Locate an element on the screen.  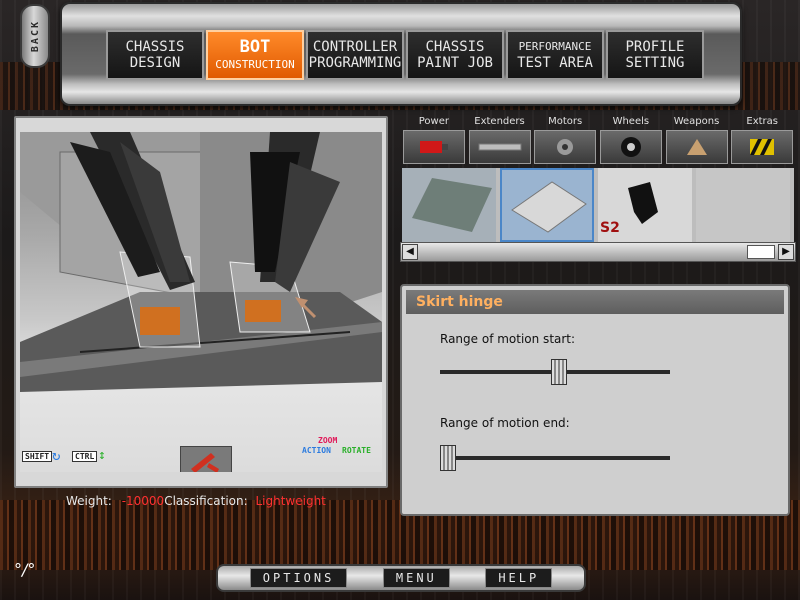
tab-label-line2: PROGRAMMING is located at coordinates (355, 63).